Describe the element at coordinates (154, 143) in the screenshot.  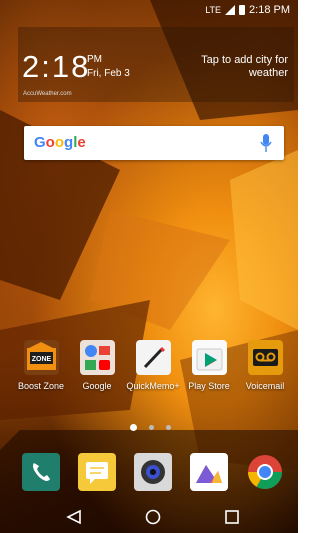
I see `google-search-bar: Google` at that location.